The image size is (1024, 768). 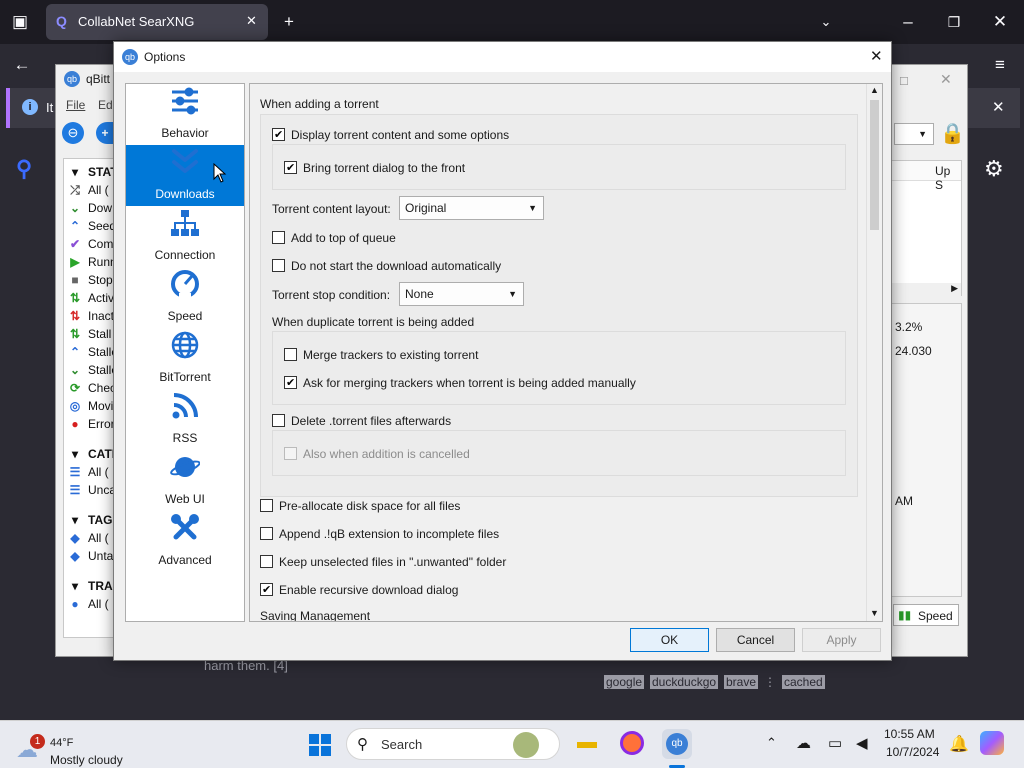 What do you see at coordinates (471, 208) in the screenshot?
I see `content-layout-dropdown: Original ▼` at bounding box center [471, 208].